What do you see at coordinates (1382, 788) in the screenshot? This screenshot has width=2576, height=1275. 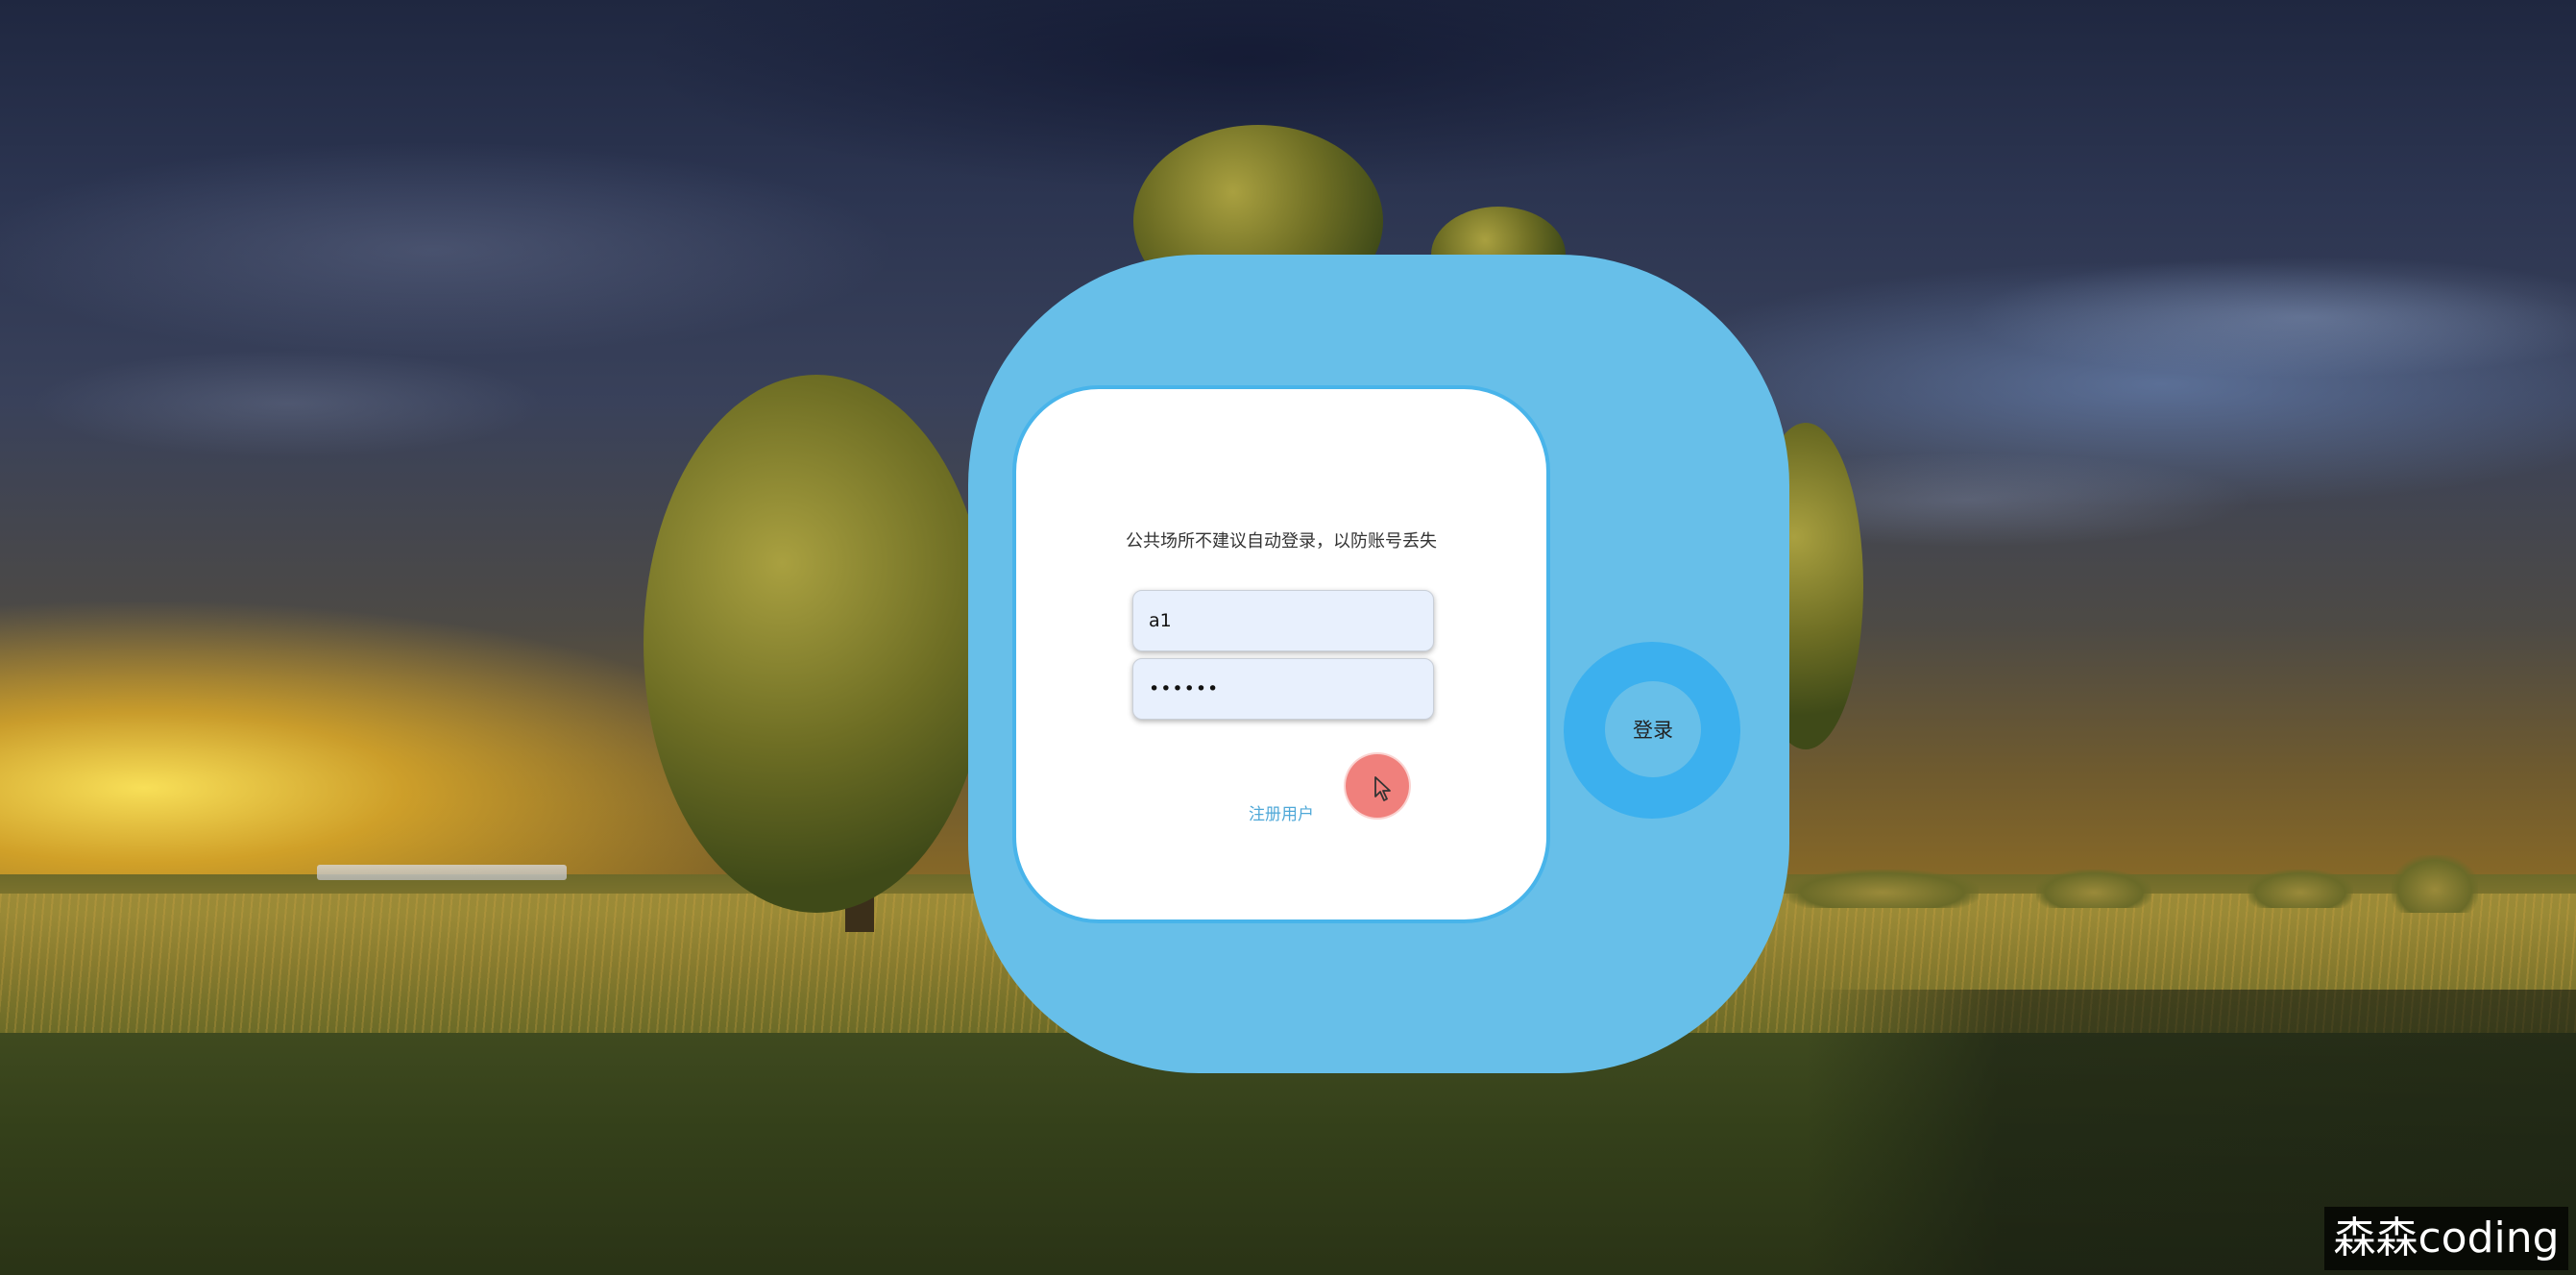 I see `cursor-arrow-icon` at bounding box center [1382, 788].